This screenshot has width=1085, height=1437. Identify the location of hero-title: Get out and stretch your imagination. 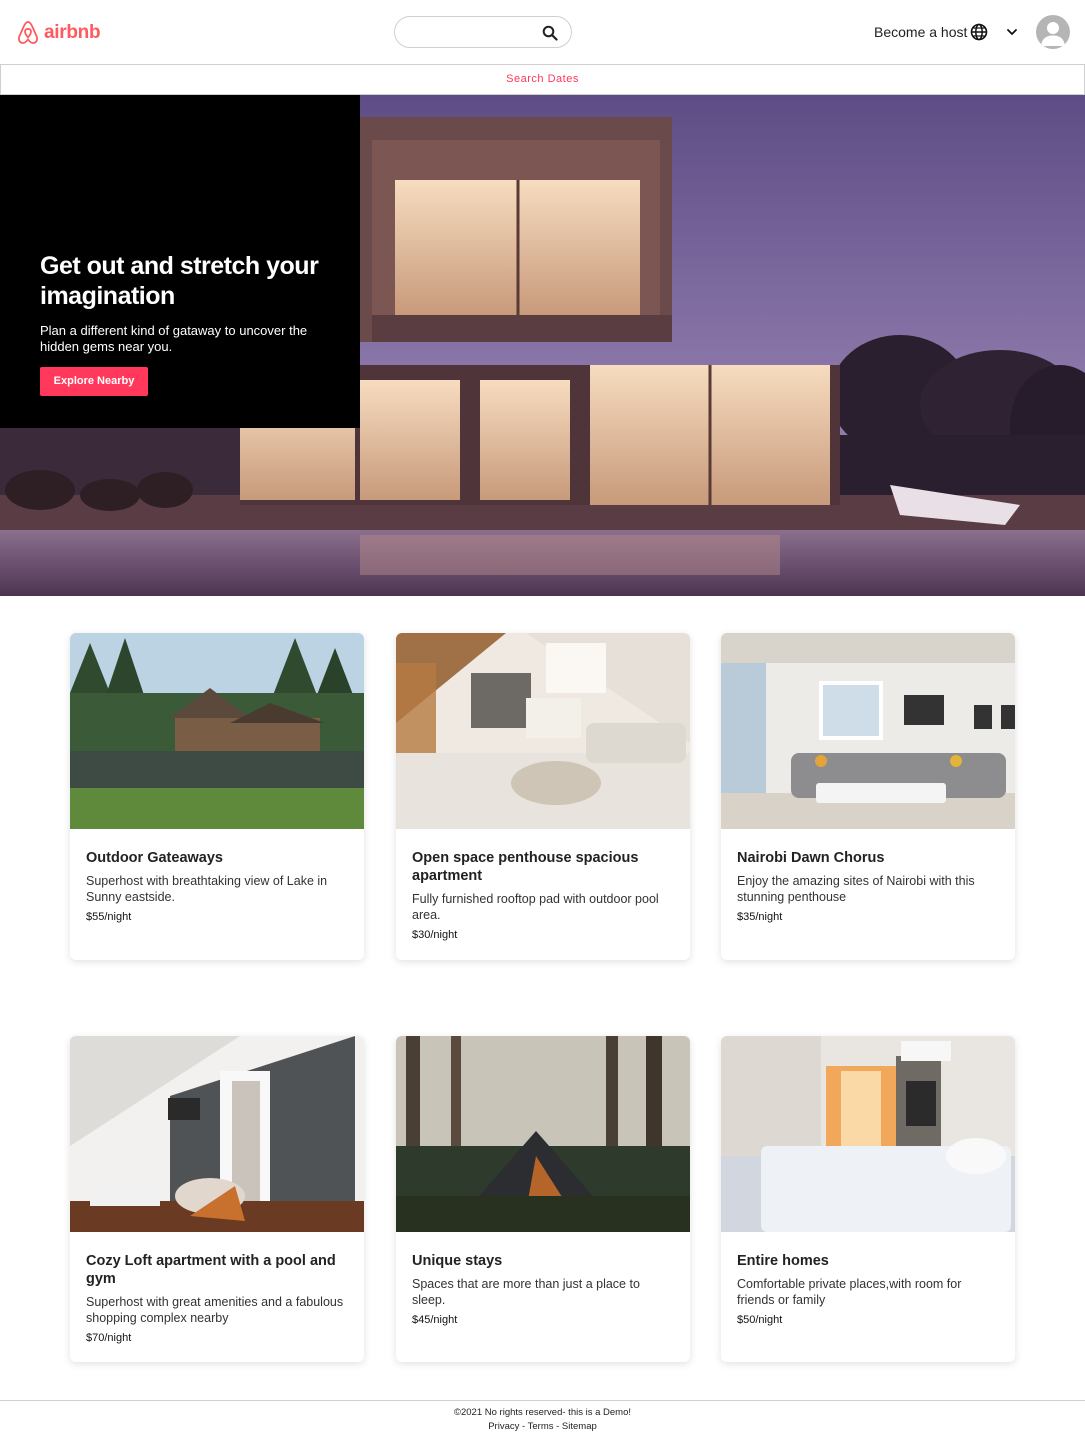
(179, 281).